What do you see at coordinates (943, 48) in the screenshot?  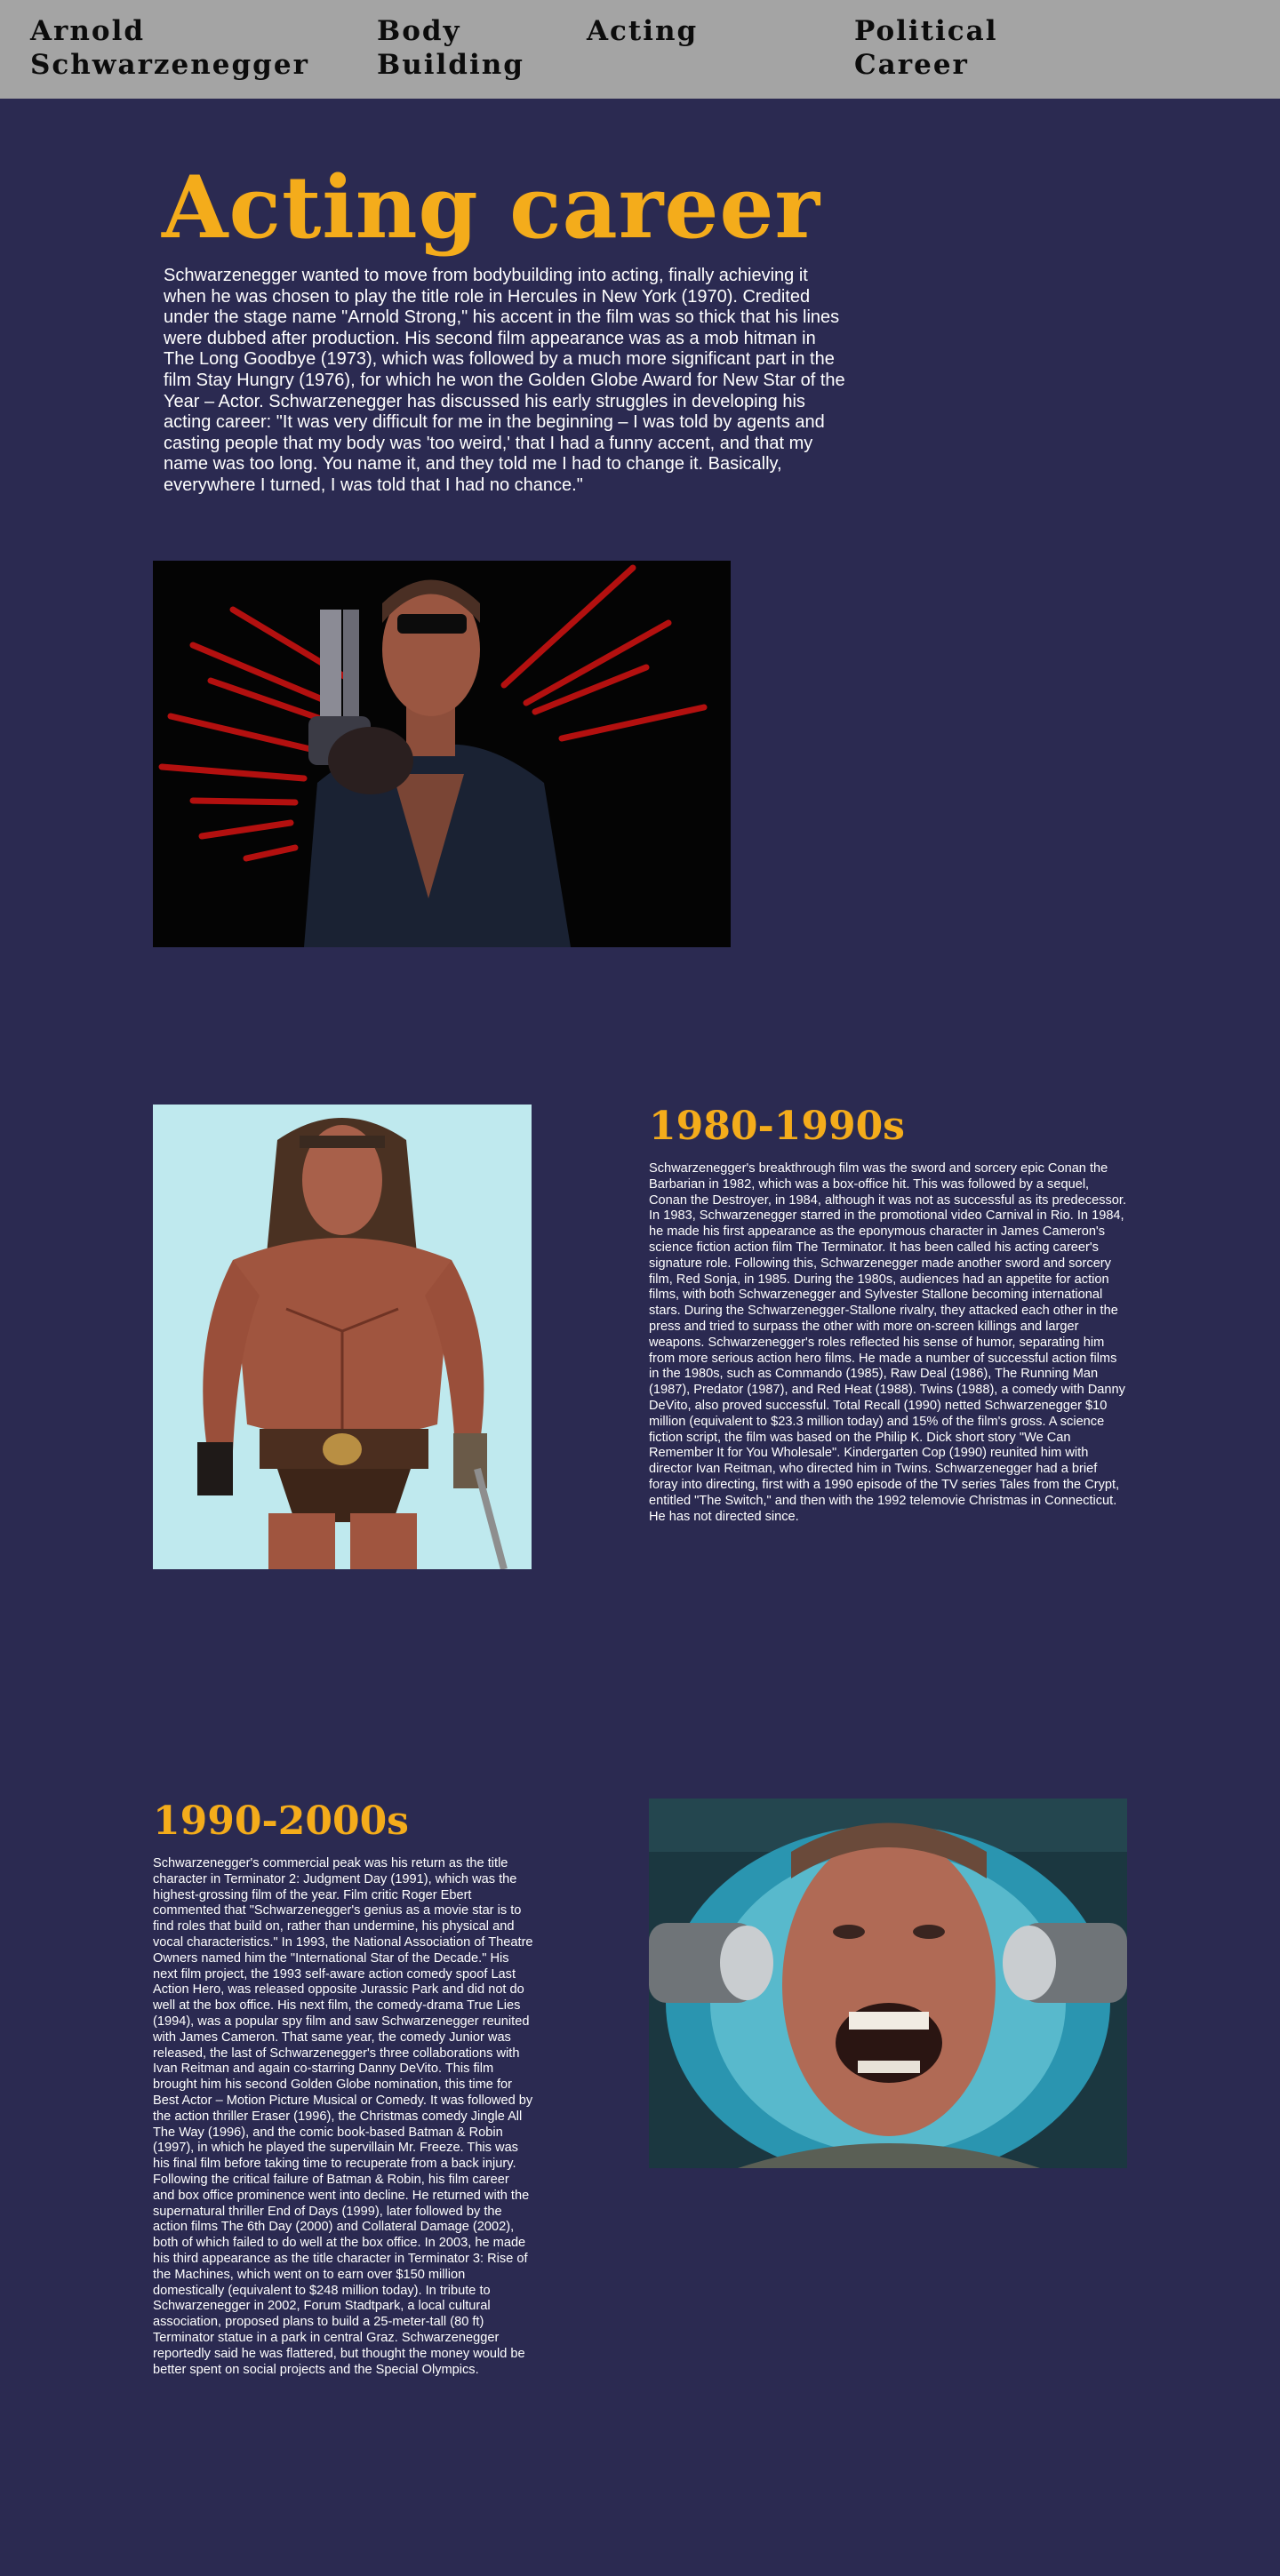 I see `nav-link-political-career: Political Career` at bounding box center [943, 48].